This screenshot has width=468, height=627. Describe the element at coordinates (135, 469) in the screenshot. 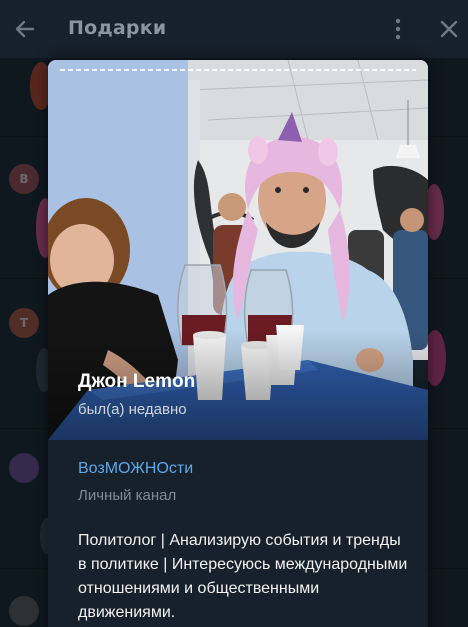

I see `personal-channel-link: ВозМОЖНОсти` at that location.